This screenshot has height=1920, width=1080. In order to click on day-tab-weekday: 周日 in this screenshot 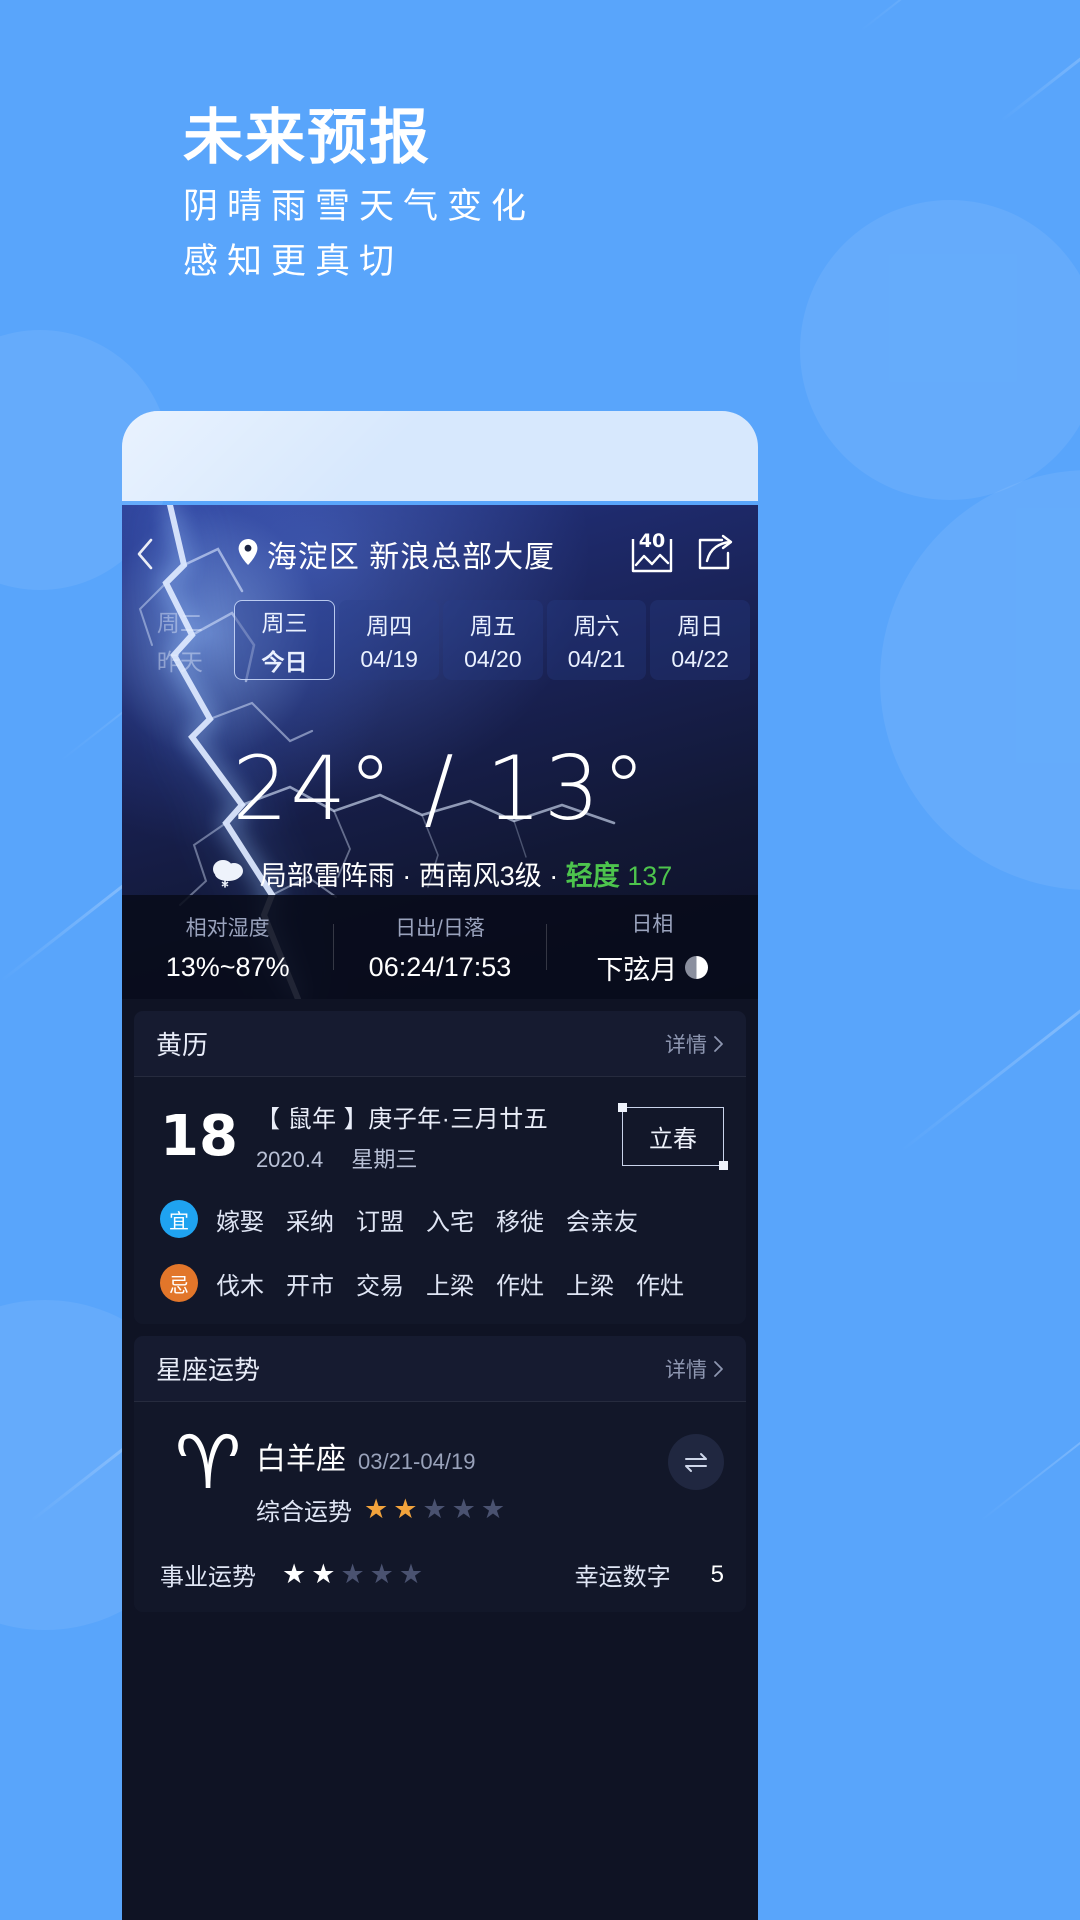, I will do `click(700, 626)`.